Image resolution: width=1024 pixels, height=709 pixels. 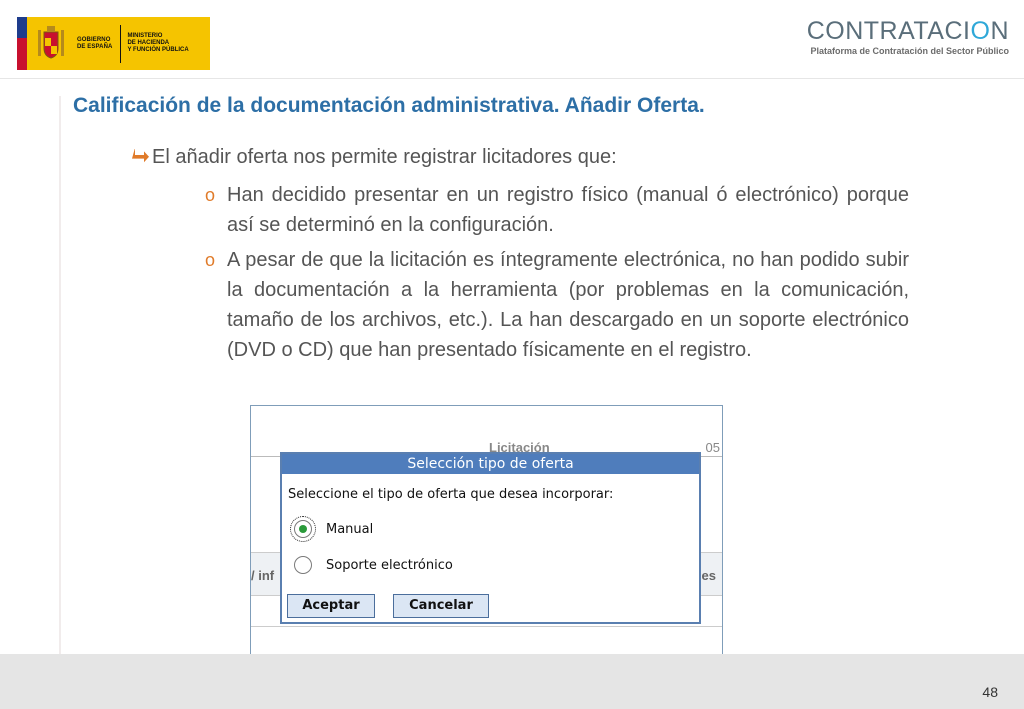 What do you see at coordinates (349, 529) in the screenshot?
I see `option-manual-label: Manual` at bounding box center [349, 529].